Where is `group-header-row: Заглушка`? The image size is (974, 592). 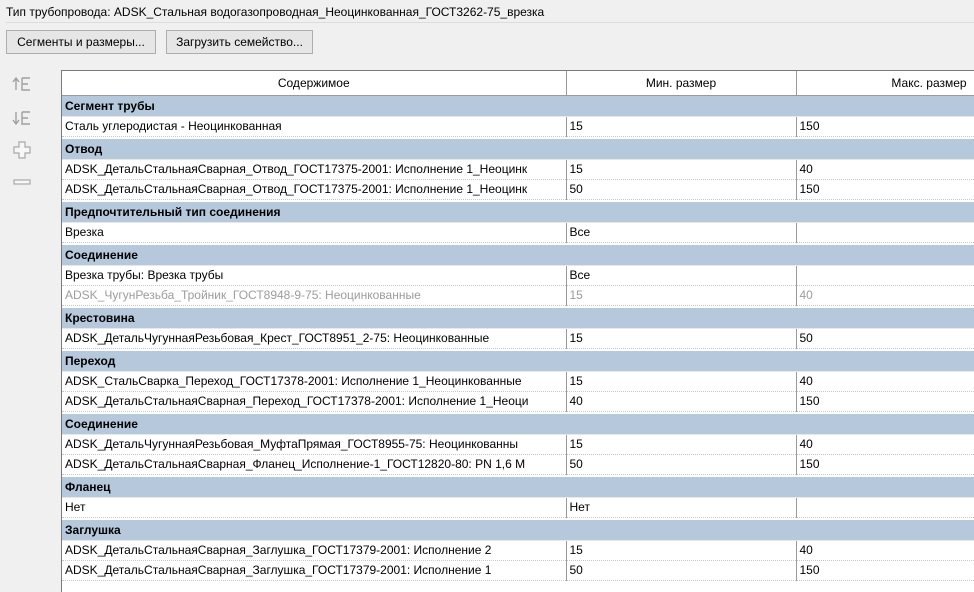
group-header-row: Заглушка is located at coordinates (518, 530).